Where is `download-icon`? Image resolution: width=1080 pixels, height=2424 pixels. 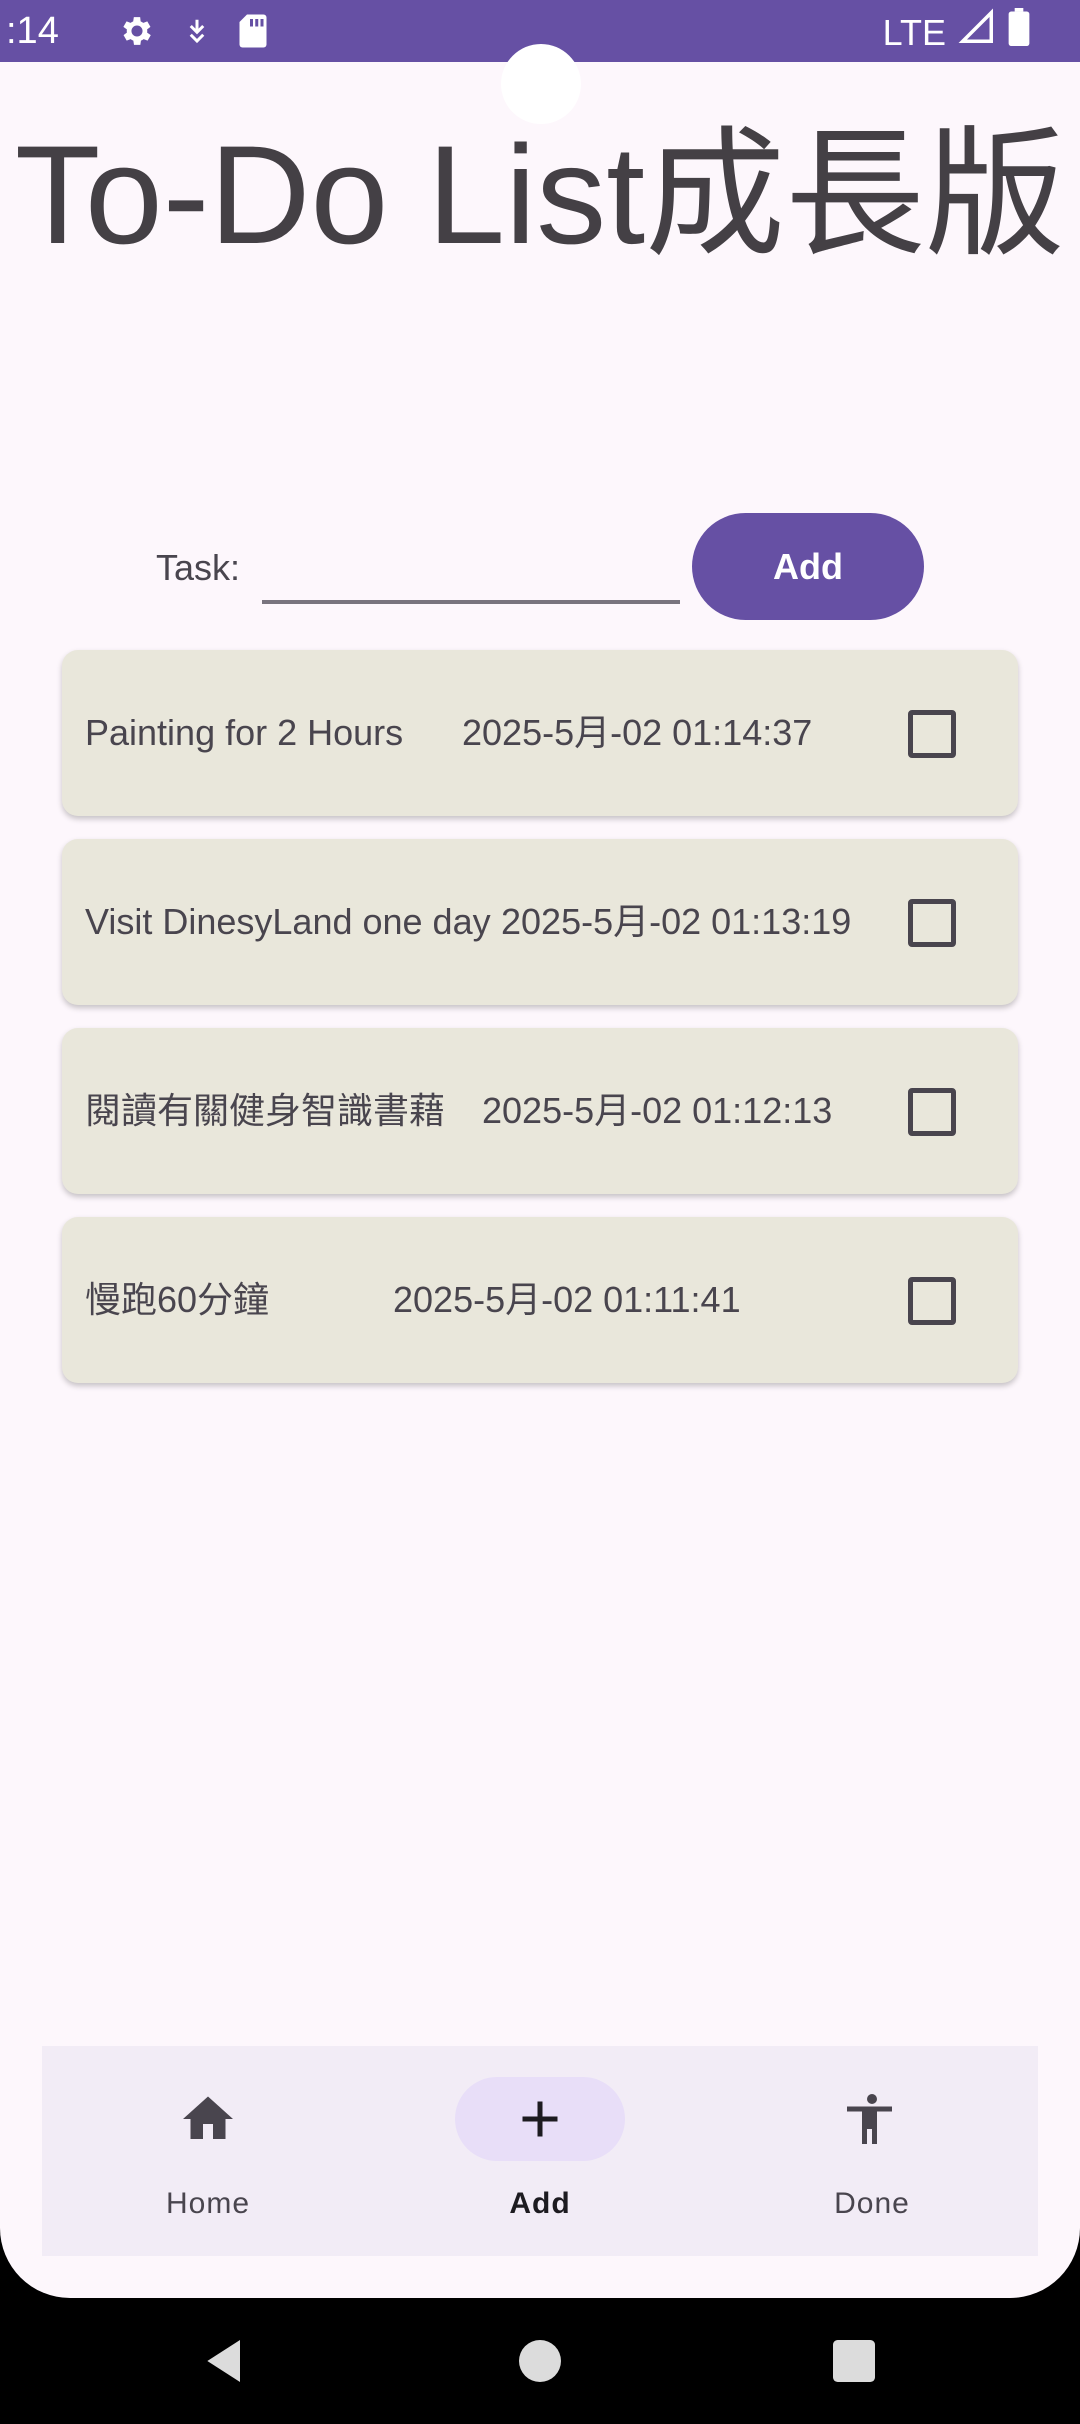
download-icon is located at coordinates (197, 33).